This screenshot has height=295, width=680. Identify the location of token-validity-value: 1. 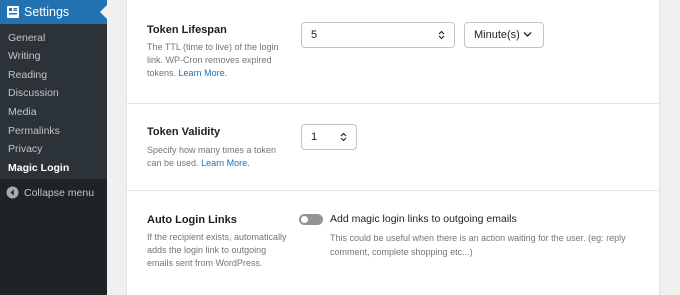
(314, 137).